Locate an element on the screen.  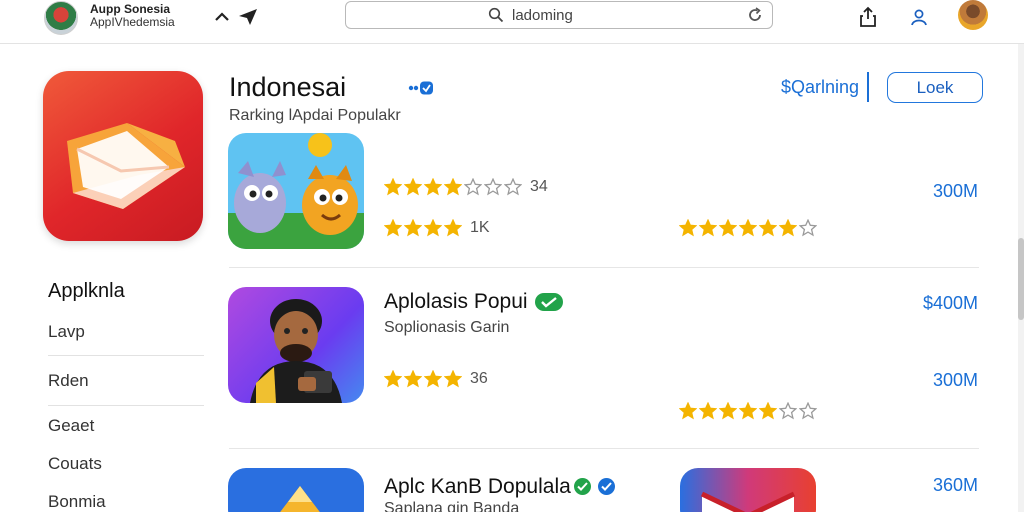
app-avatar is located at coordinates (61, 18).